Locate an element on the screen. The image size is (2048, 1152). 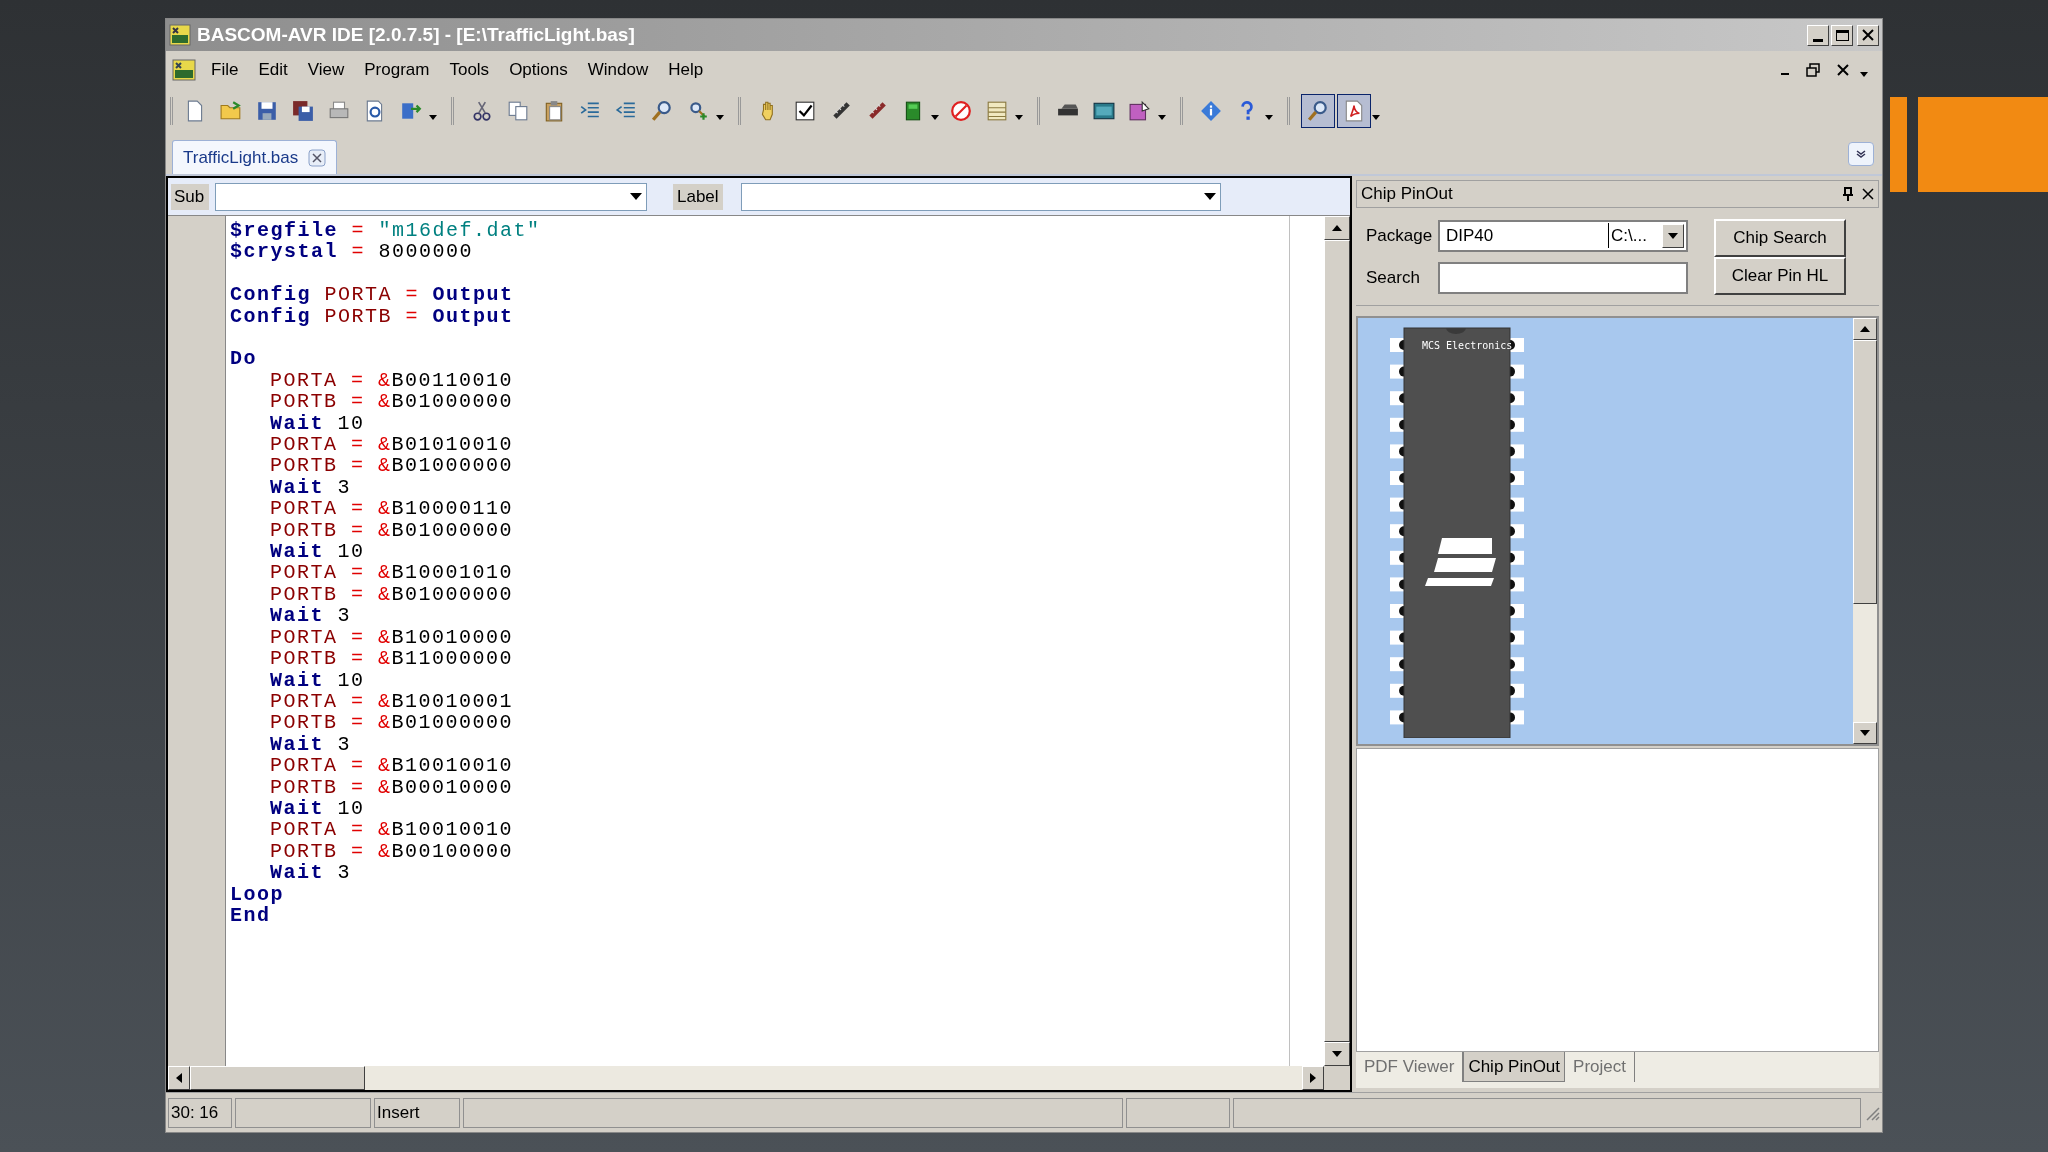
label-dropdown is located at coordinates (980, 196).